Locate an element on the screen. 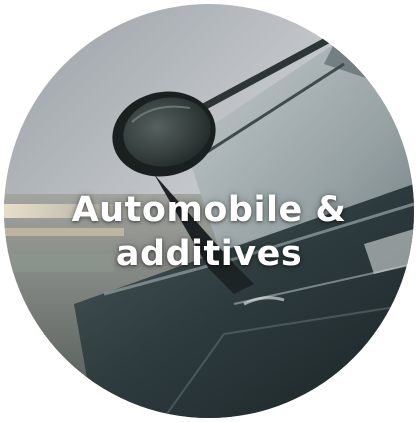 The width and height of the screenshot is (418, 422). category-title-line2: additives is located at coordinates (209, 254).